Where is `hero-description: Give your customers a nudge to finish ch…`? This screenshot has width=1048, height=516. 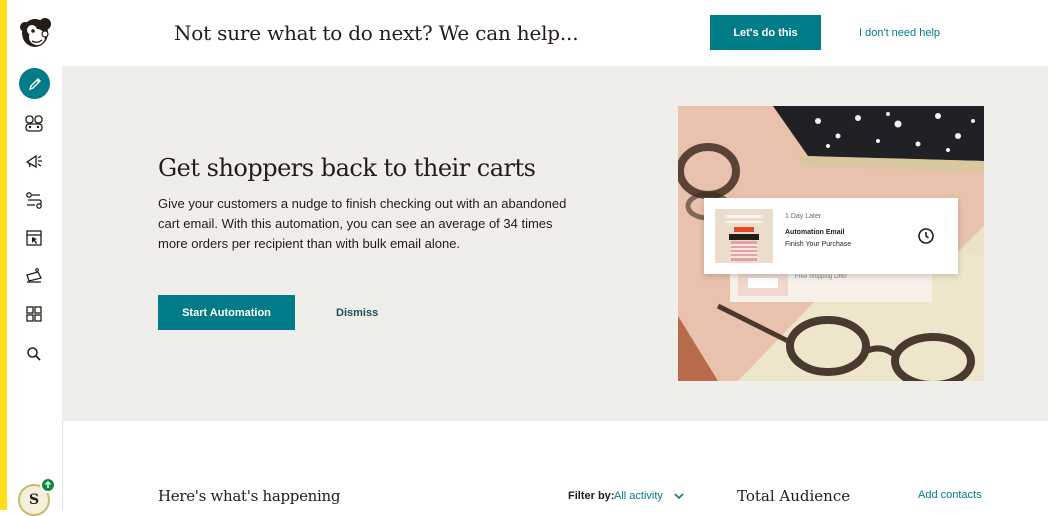 hero-description: Give your customers a nudge to finish ch… is located at coordinates (362, 223).